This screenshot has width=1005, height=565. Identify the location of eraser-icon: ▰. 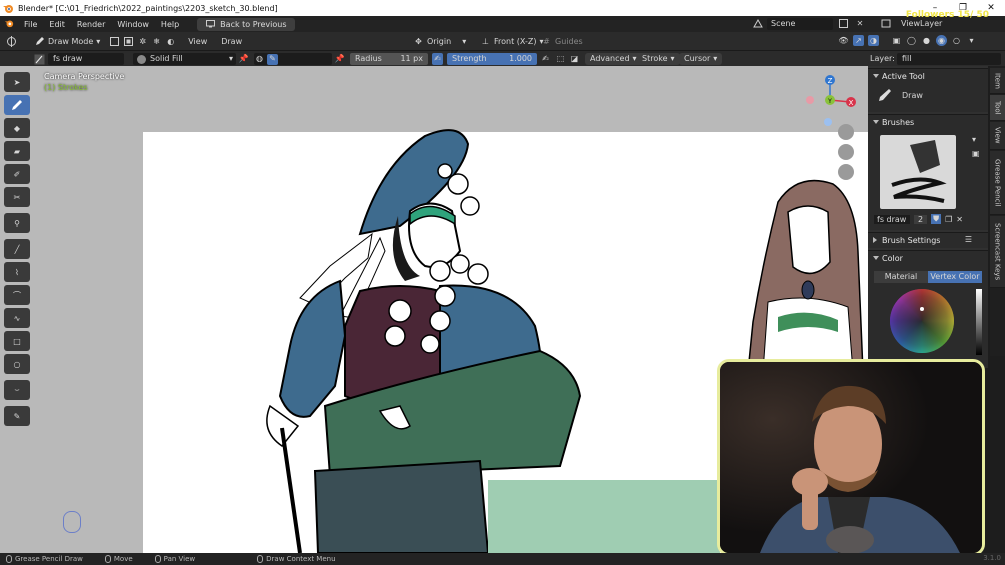
(17, 151).